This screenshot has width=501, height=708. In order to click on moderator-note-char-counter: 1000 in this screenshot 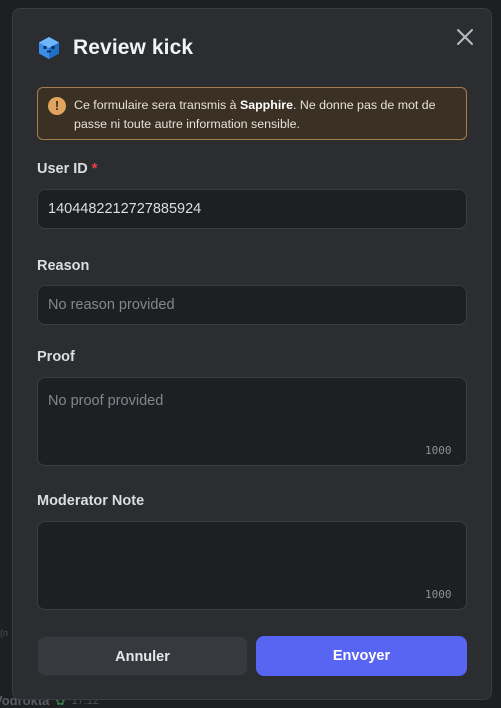, I will do `click(438, 594)`.